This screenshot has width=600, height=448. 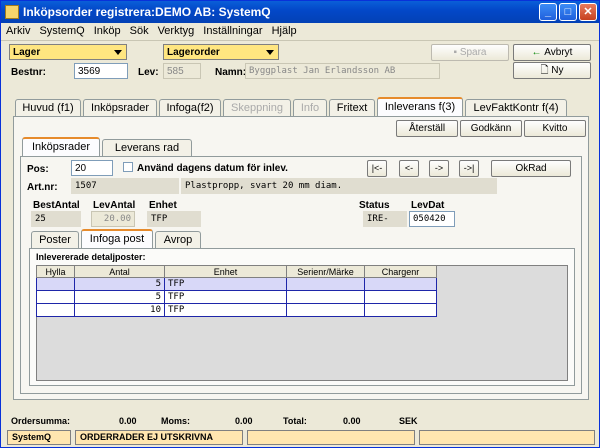 I want to click on tab-inkopsrader: Inköpsrader, so click(x=120, y=108).